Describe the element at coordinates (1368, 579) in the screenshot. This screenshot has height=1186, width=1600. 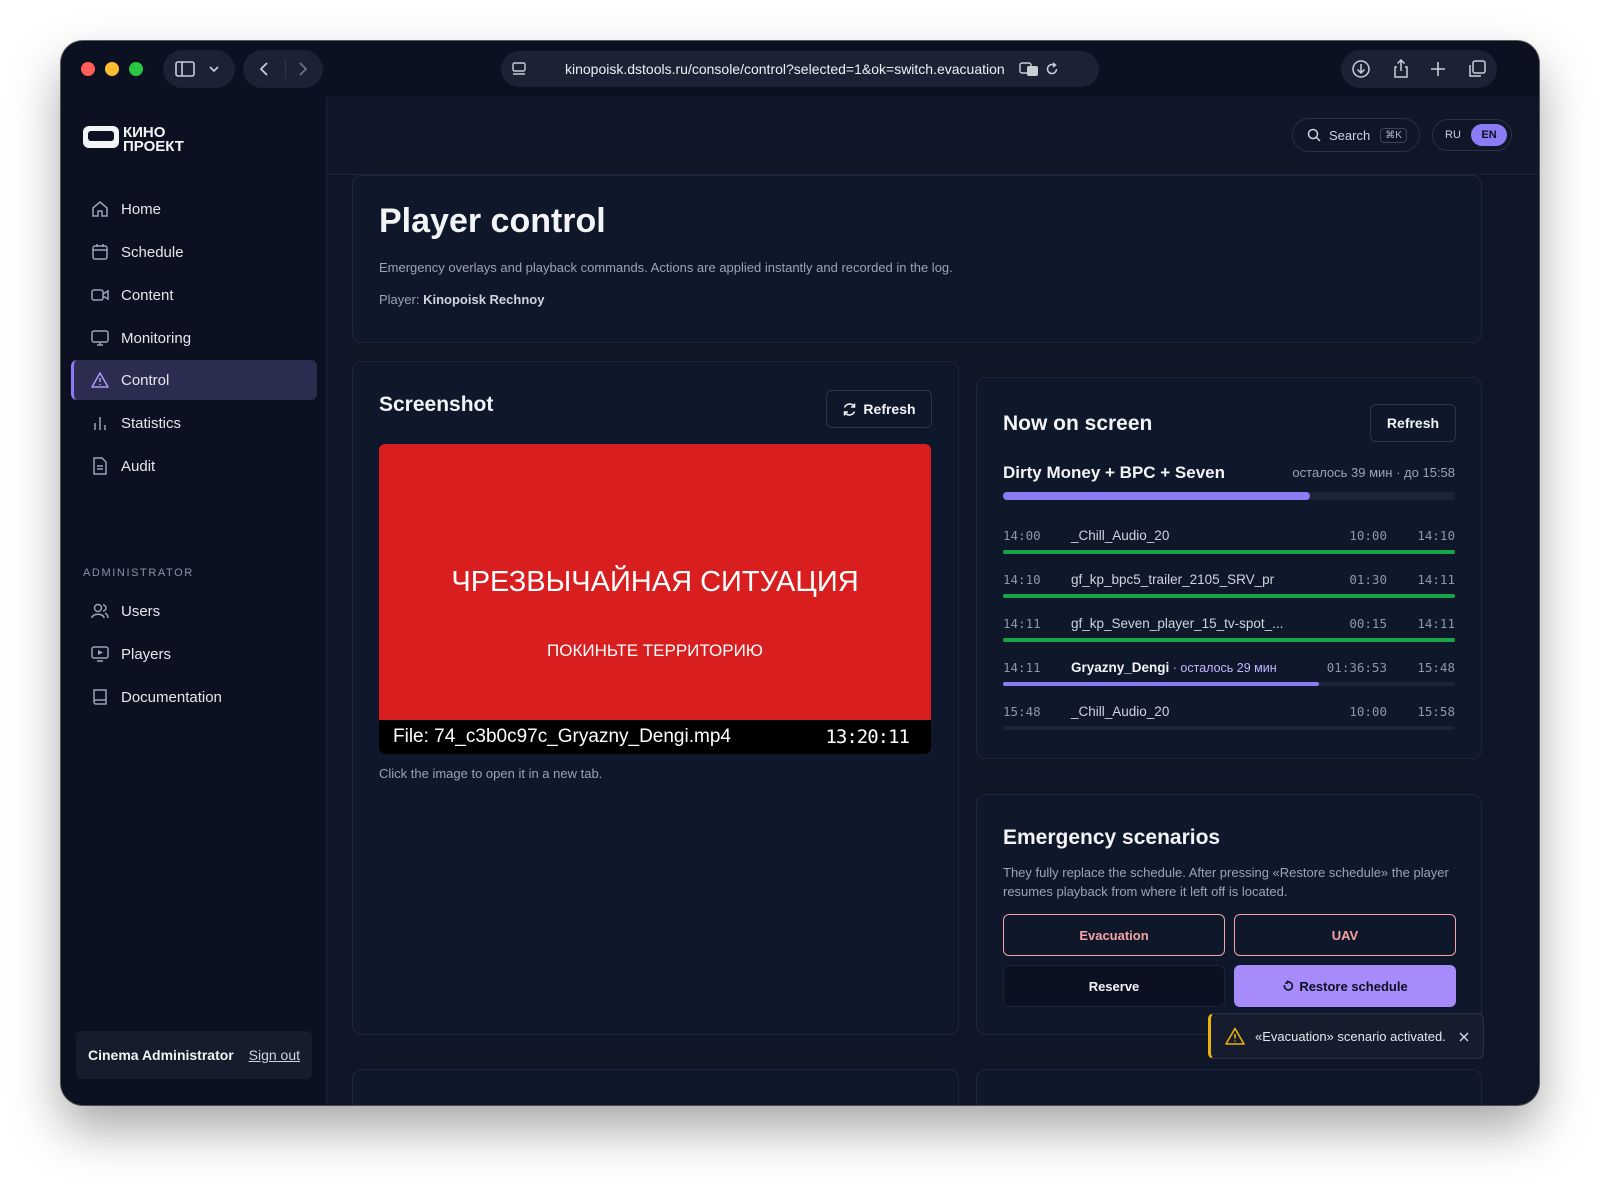
I see `row-duration: 01:30` at that location.